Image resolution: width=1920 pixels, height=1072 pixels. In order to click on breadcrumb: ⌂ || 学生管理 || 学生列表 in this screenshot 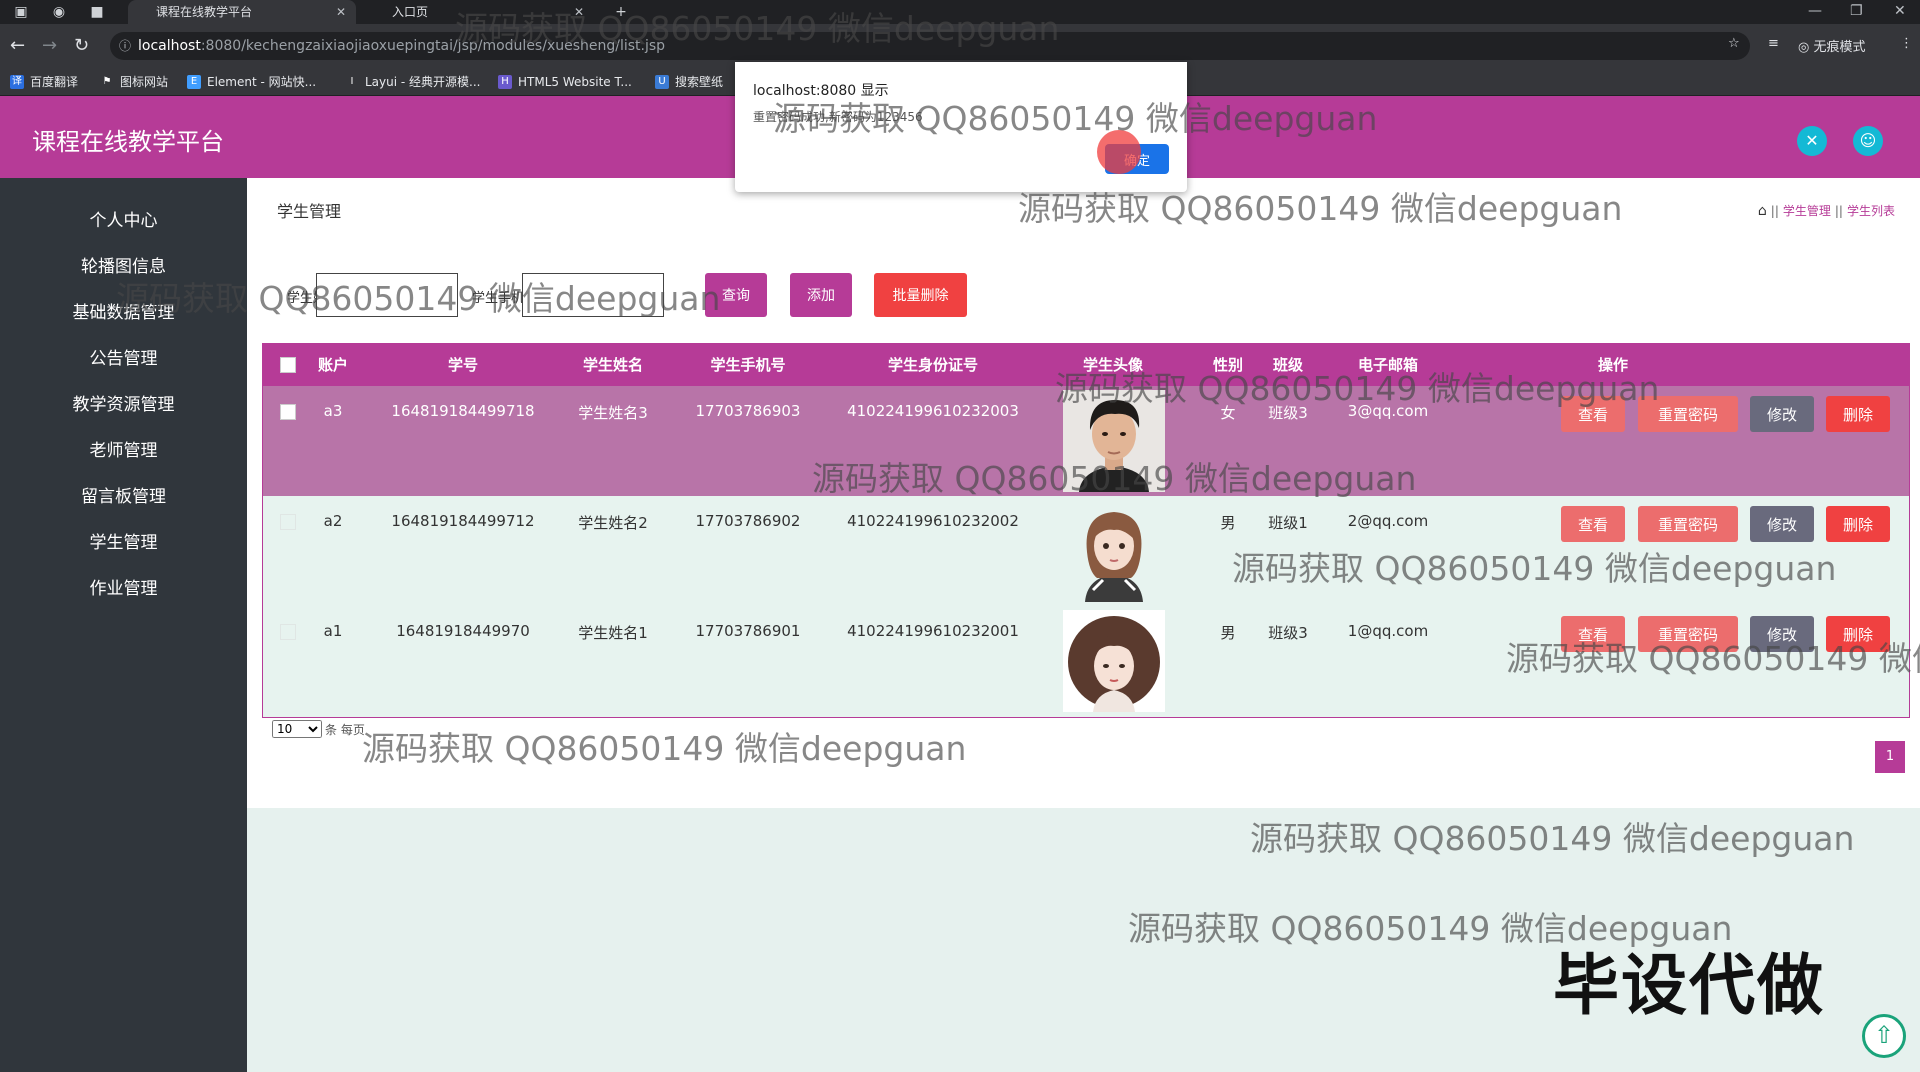, I will do `click(1826, 210)`.